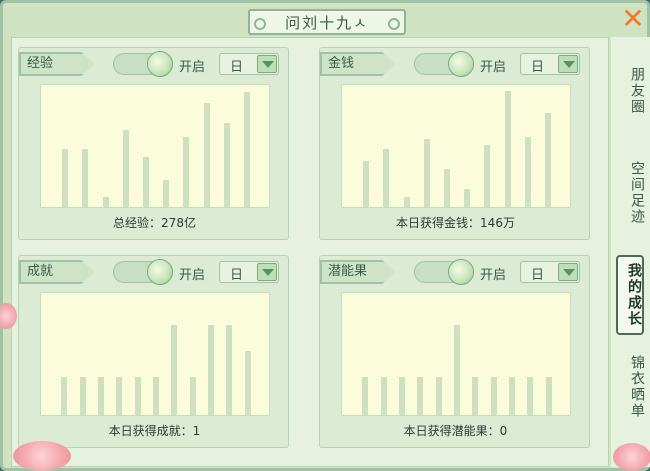  Describe the element at coordinates (154, 223) in the screenshot. I see `panel-footer: 总经验：278亿` at that location.